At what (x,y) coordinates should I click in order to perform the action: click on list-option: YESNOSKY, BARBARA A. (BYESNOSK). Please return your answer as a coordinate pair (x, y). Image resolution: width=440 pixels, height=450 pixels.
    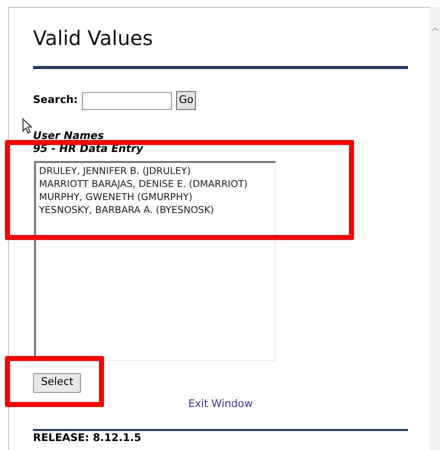
    Looking at the image, I should click on (157, 210).